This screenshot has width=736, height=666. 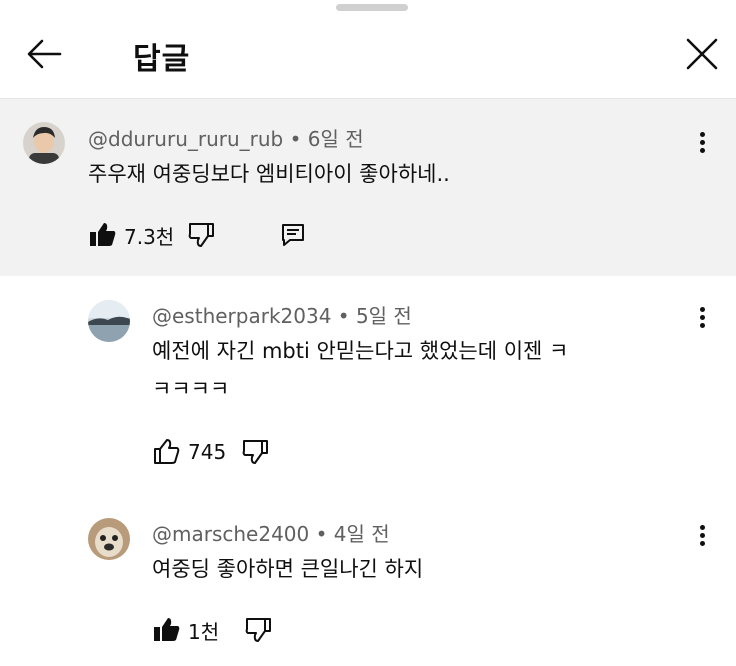 I want to click on comment-actions: 7.3천, so click(x=198, y=235).